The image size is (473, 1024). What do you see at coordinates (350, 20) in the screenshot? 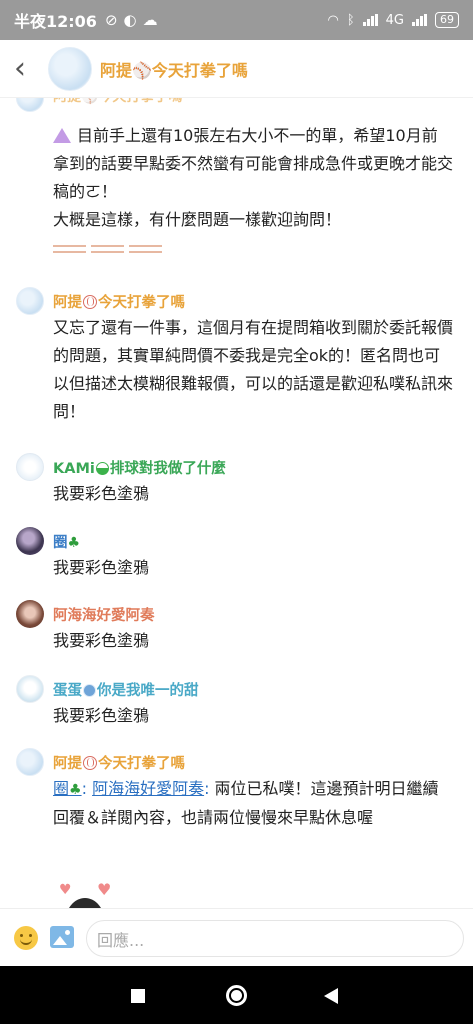
I see `bluetooth-icon: ᛒ` at bounding box center [350, 20].